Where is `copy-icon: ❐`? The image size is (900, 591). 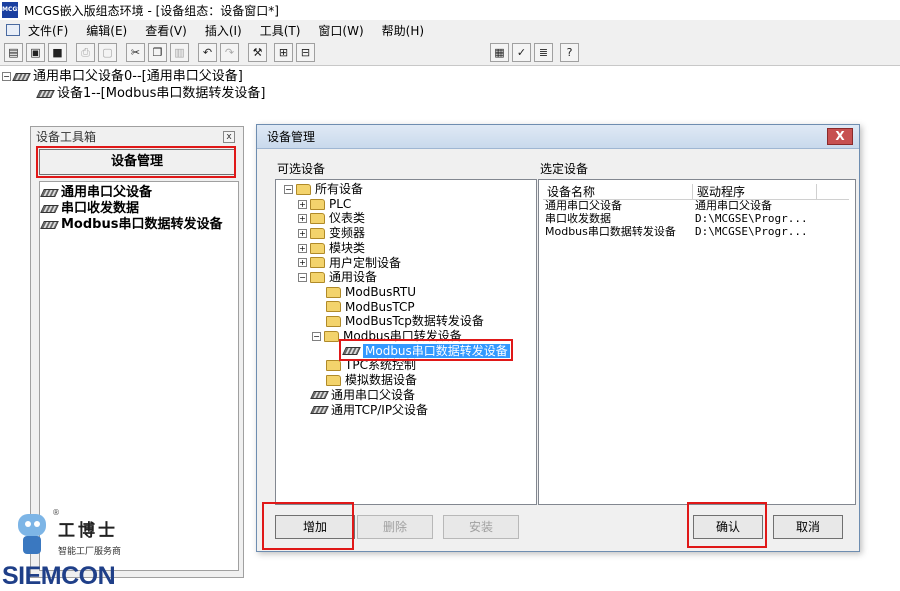 copy-icon: ❐ is located at coordinates (157, 52).